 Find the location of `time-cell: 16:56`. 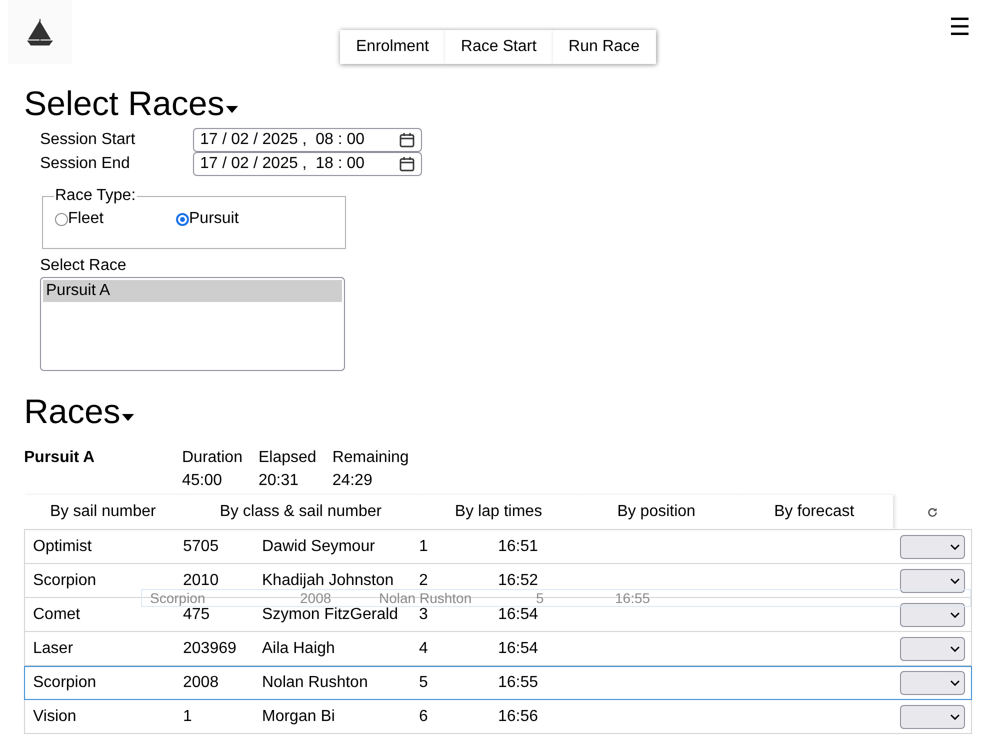

time-cell: 16:56 is located at coordinates (518, 716).